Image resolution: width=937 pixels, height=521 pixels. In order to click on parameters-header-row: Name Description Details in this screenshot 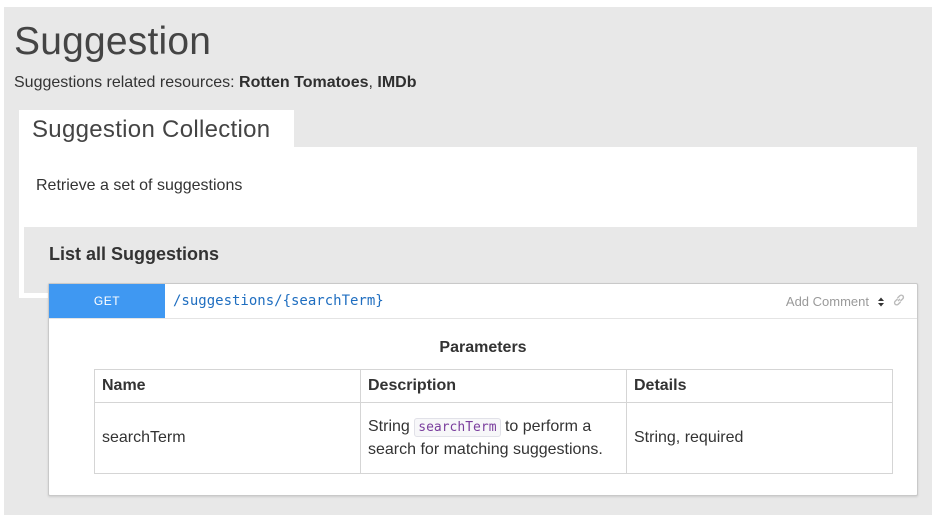, I will do `click(493, 386)`.